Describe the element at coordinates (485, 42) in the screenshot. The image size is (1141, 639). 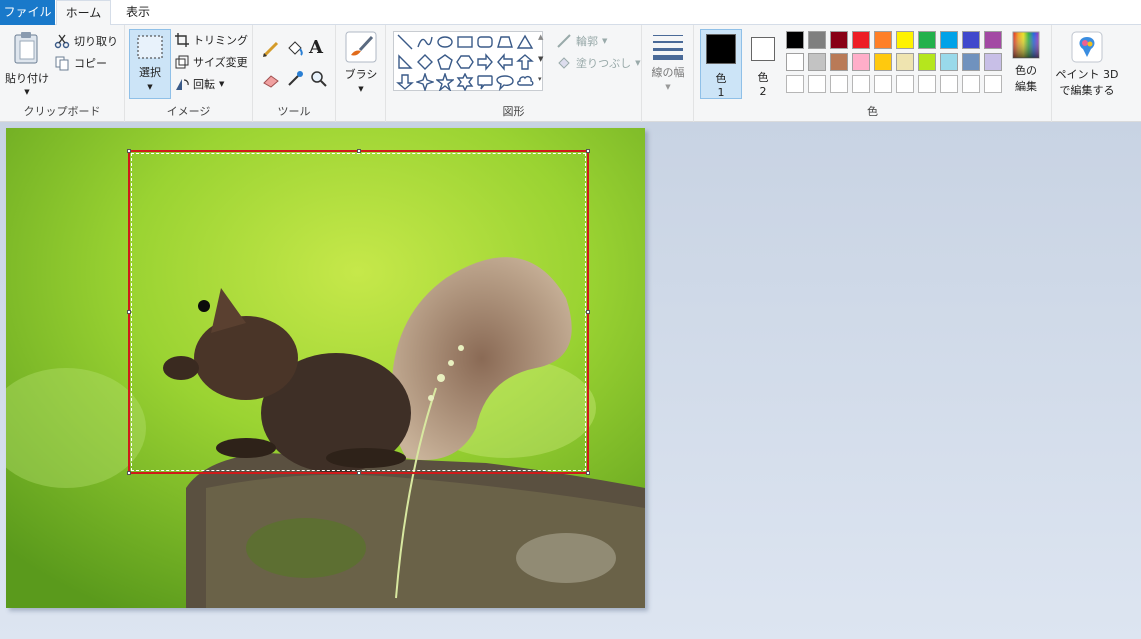
I see `rounded-rectangle-icon` at that location.